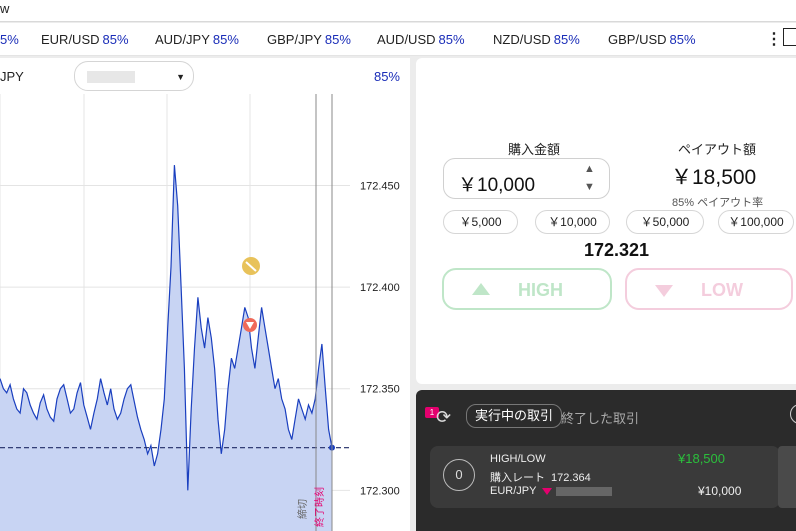 Image resolution: width=796 pixels, height=531 pixels. I want to click on tab-closed-trades: 終了した取引, so click(600, 417).